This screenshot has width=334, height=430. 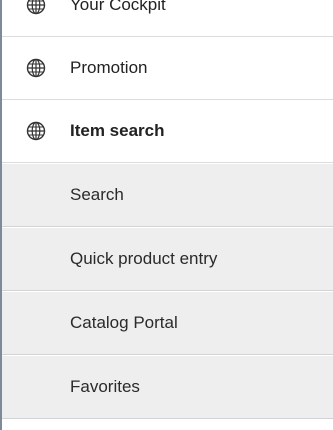 What do you see at coordinates (105, 386) in the screenshot?
I see `submenu-item-label: Favorites` at bounding box center [105, 386].